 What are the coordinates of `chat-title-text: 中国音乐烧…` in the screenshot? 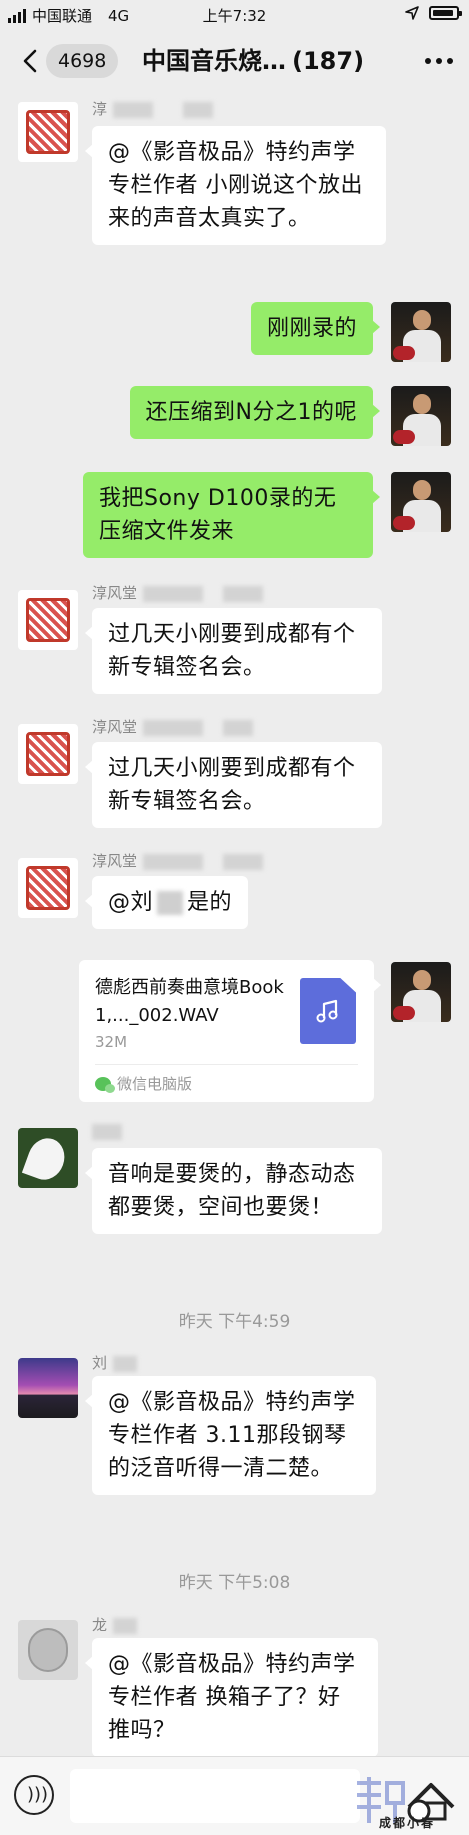 It's located at (214, 61).